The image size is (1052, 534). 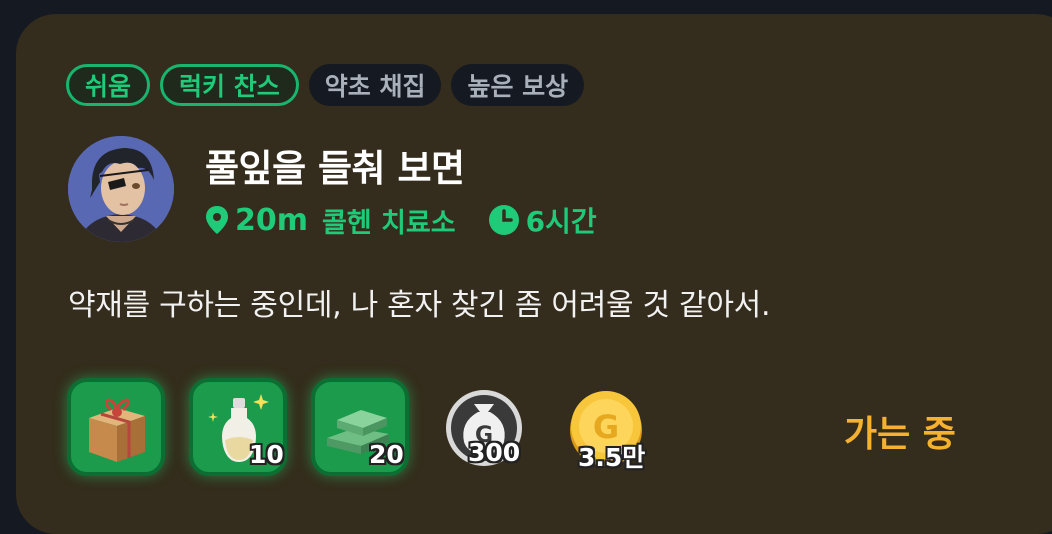 I want to click on reward-gift-box, so click(x=116, y=427).